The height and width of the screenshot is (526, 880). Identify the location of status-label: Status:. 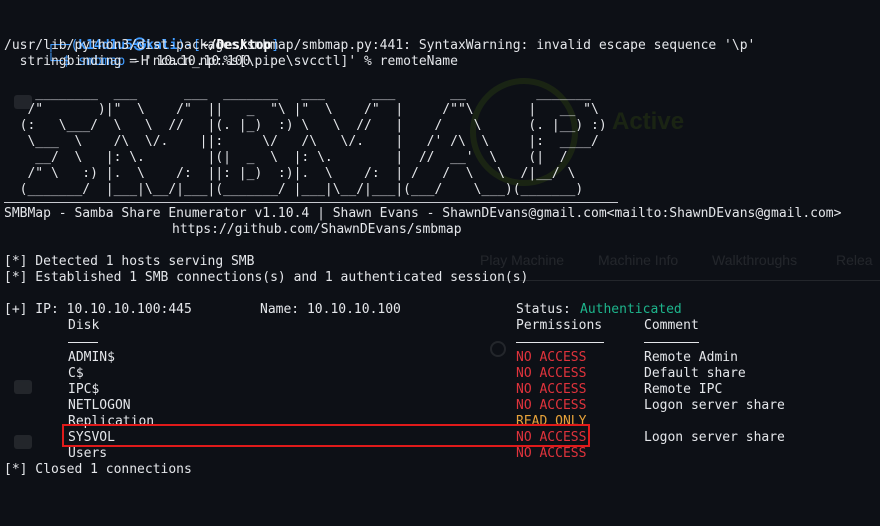
(547, 309).